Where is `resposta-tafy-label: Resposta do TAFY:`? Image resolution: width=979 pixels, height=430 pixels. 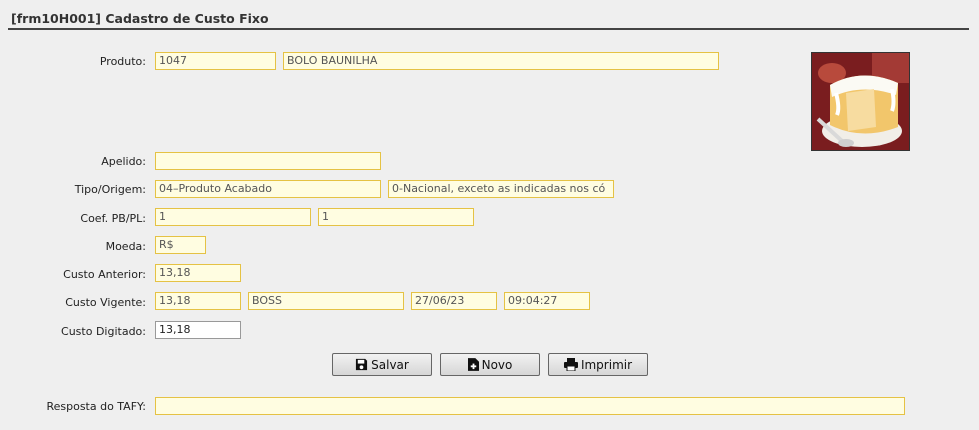
resposta-tafy-label: Resposta do TAFY: is located at coordinates (96, 406).